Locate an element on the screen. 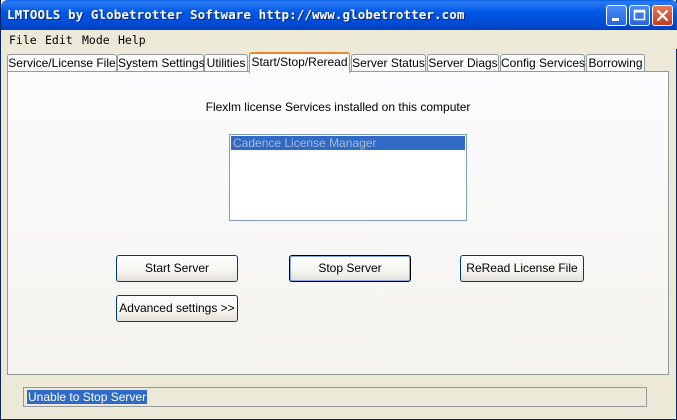 Image resolution: width=677 pixels, height=420 pixels. menu-mode: Mode is located at coordinates (96, 40).